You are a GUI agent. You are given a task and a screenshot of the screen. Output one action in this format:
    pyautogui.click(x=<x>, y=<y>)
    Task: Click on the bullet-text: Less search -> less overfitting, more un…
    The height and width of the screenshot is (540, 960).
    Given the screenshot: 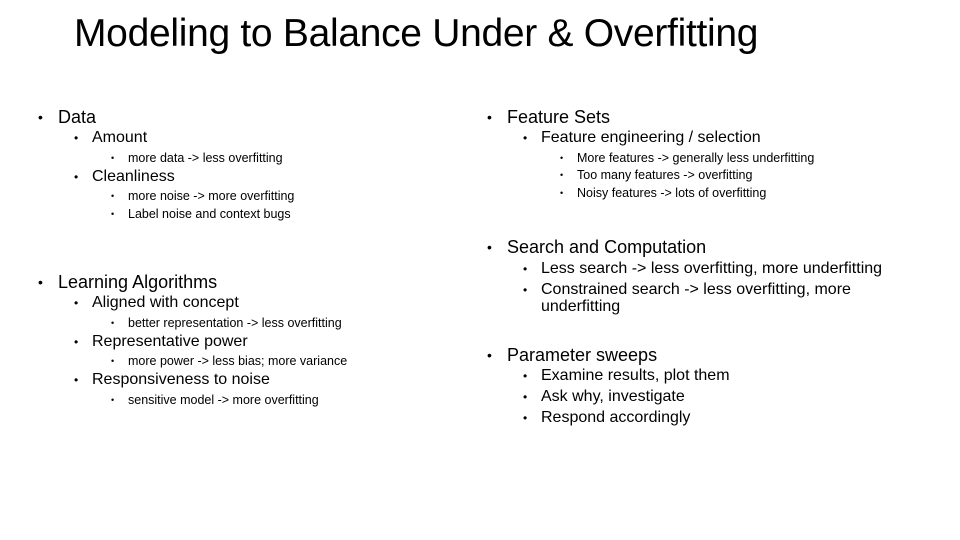 What is the action you would take?
    pyautogui.click(x=712, y=268)
    